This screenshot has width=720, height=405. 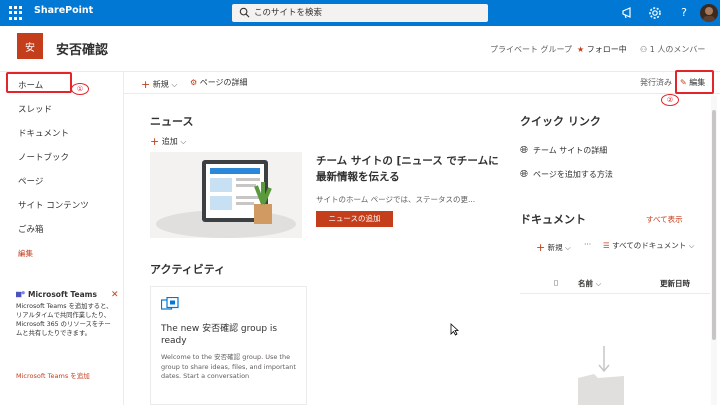 I want to click on add-teams-link: Microsoft Teams を追加, so click(x=53, y=375).